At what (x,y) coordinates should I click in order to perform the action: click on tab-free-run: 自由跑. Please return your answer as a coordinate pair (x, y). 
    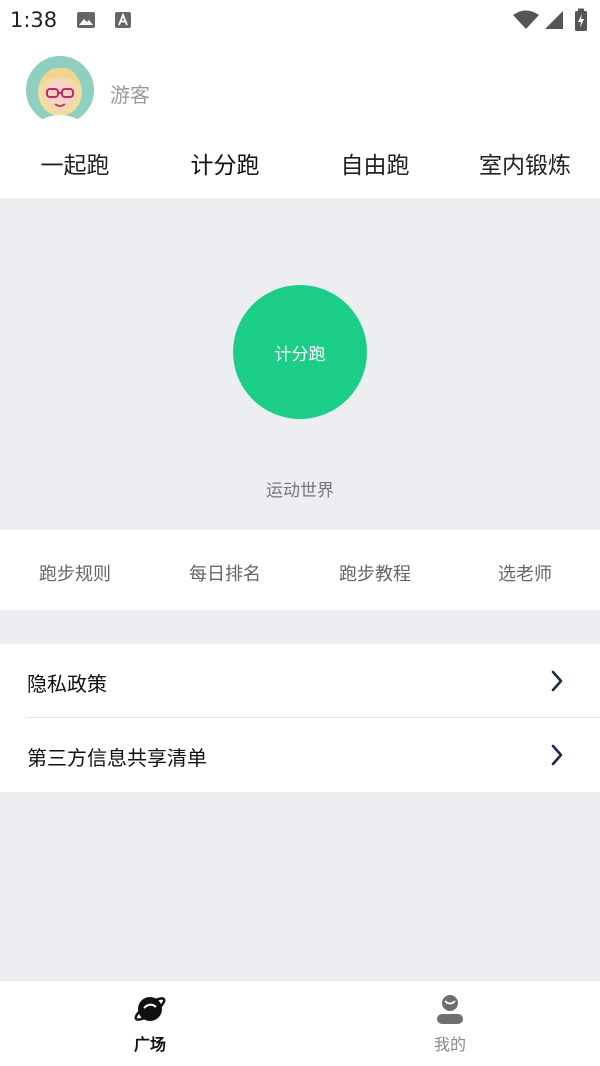
    Looking at the image, I should click on (375, 163).